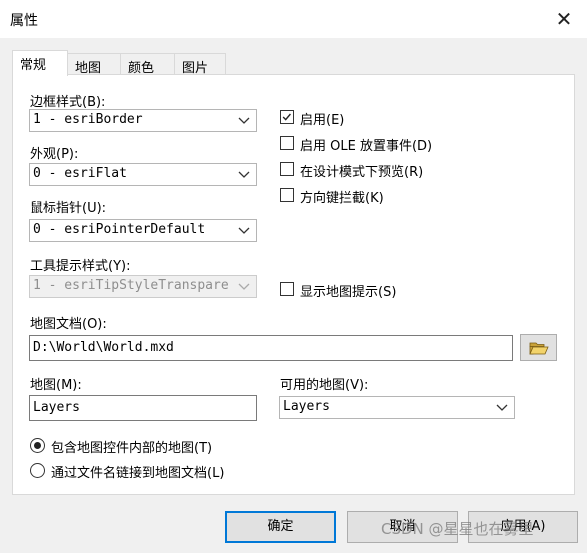 This screenshot has width=587, height=553. I want to click on enabled-label: 启用(E), so click(322, 120).